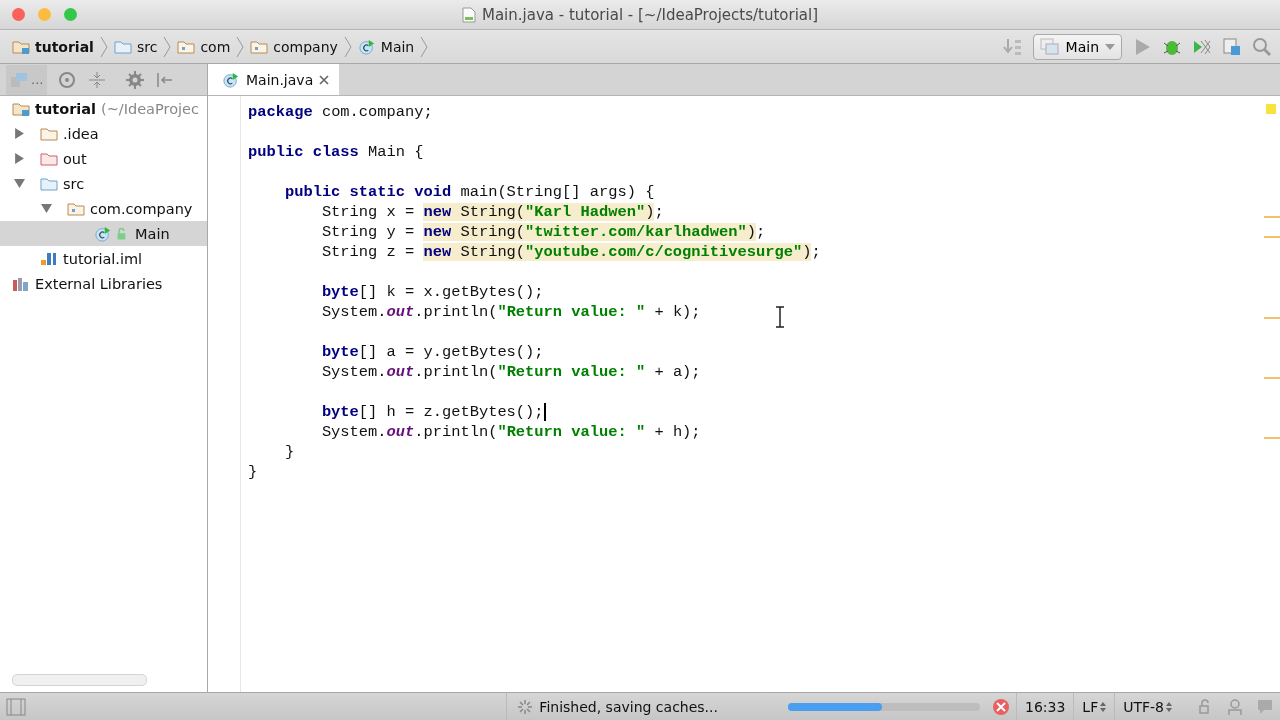 This screenshot has height=720, width=1280. I want to click on tree-item: src, so click(103, 183).